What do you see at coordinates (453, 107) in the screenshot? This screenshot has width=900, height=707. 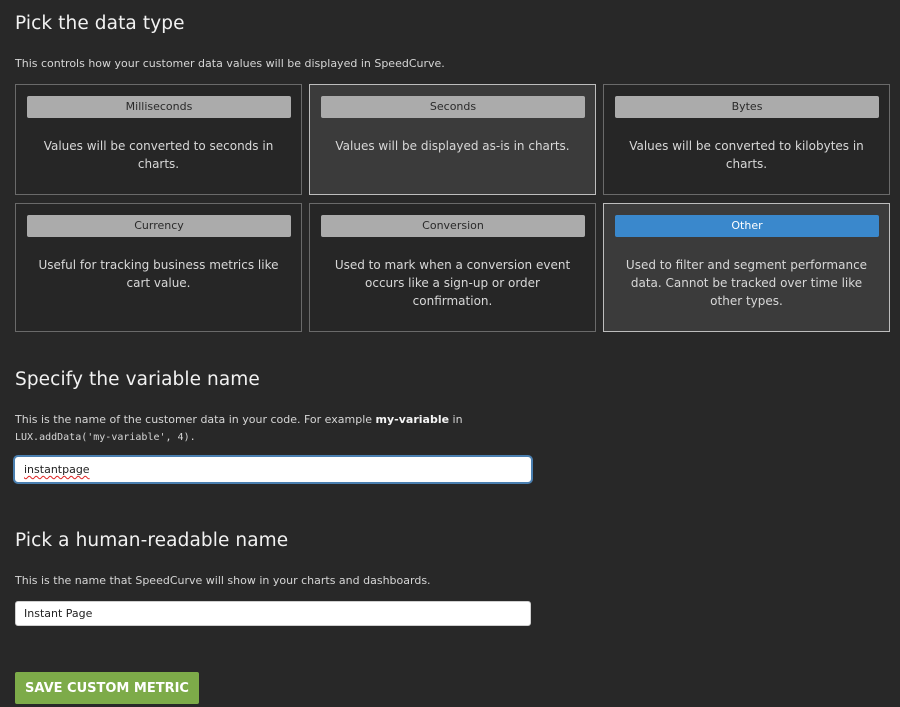 I see `data-type-label-seconds: Seconds` at bounding box center [453, 107].